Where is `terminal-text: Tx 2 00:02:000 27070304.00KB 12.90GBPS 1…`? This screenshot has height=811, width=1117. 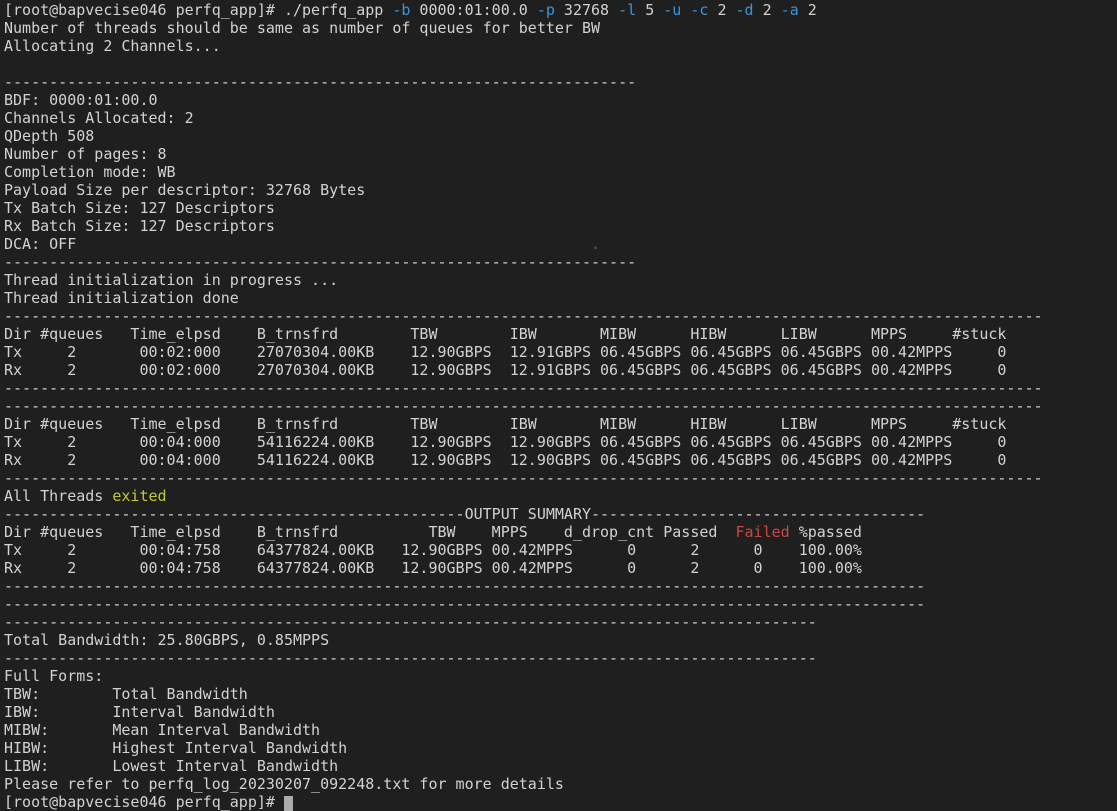 terminal-text: Tx 2 00:02:000 27070304.00KB 12.90GBPS 1… is located at coordinates (505, 352).